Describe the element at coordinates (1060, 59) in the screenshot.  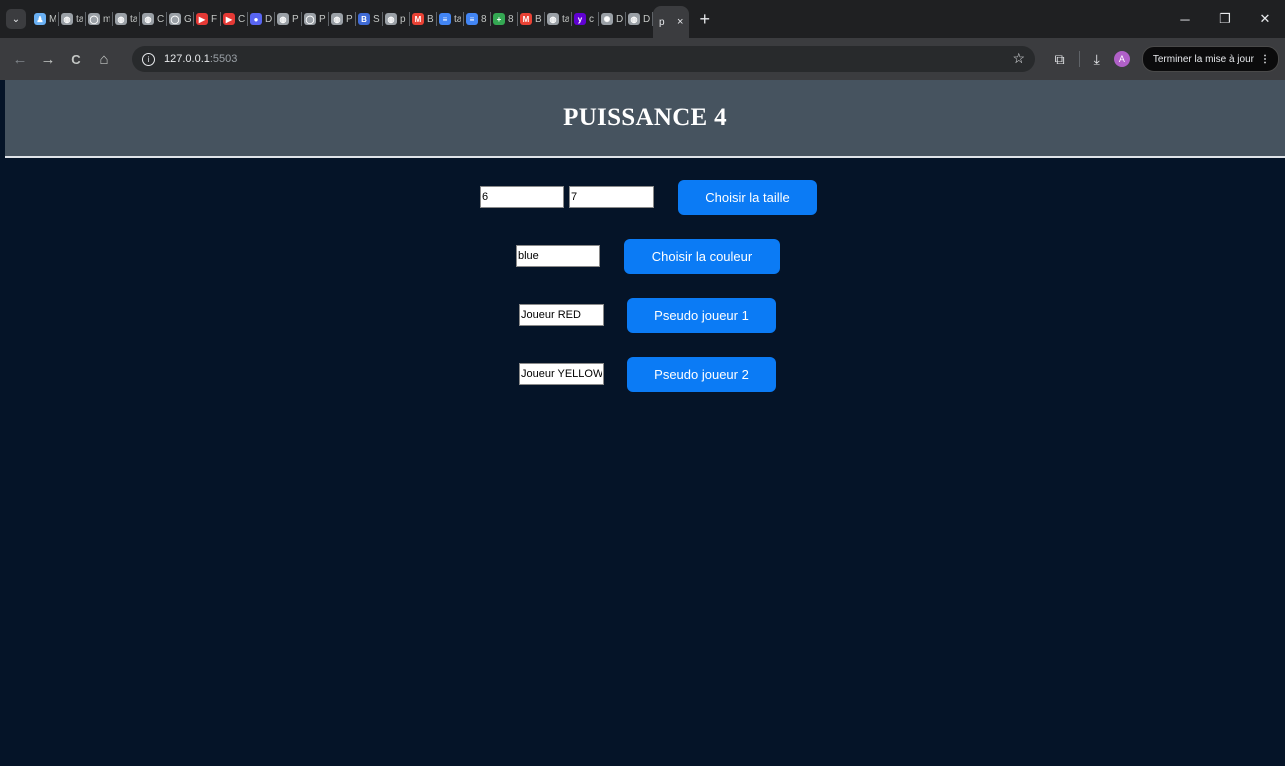
I see `extensions-icon: ⧉` at that location.